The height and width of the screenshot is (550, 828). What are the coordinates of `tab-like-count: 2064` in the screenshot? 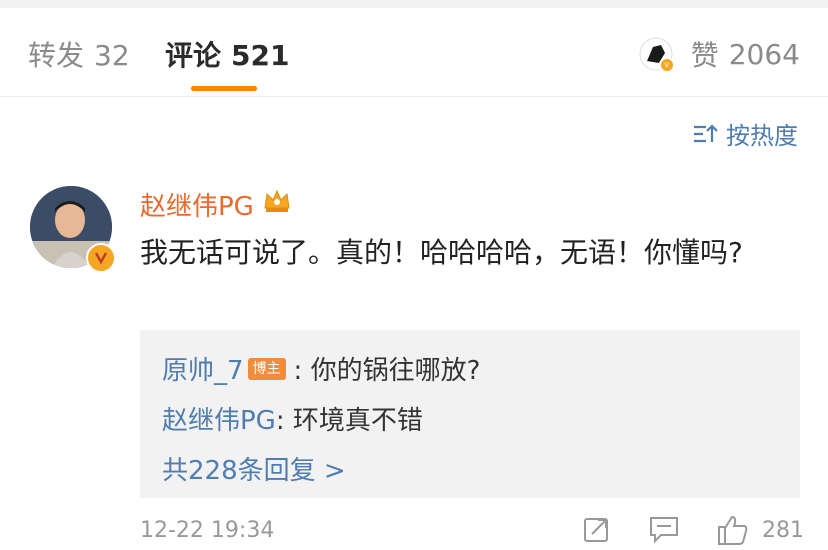 It's located at (764, 54).